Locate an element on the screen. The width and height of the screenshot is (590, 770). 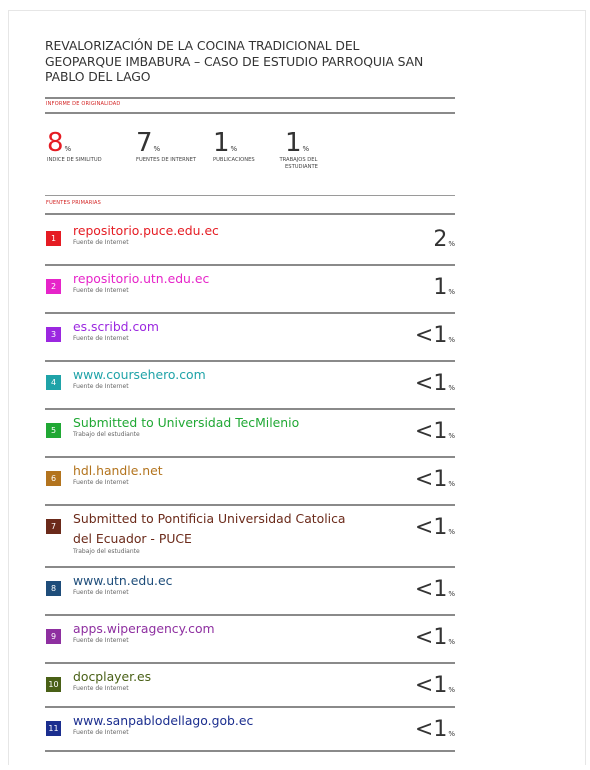
originality-label: INFORME DE ORIGINALIDAD is located at coordinates (83, 104).